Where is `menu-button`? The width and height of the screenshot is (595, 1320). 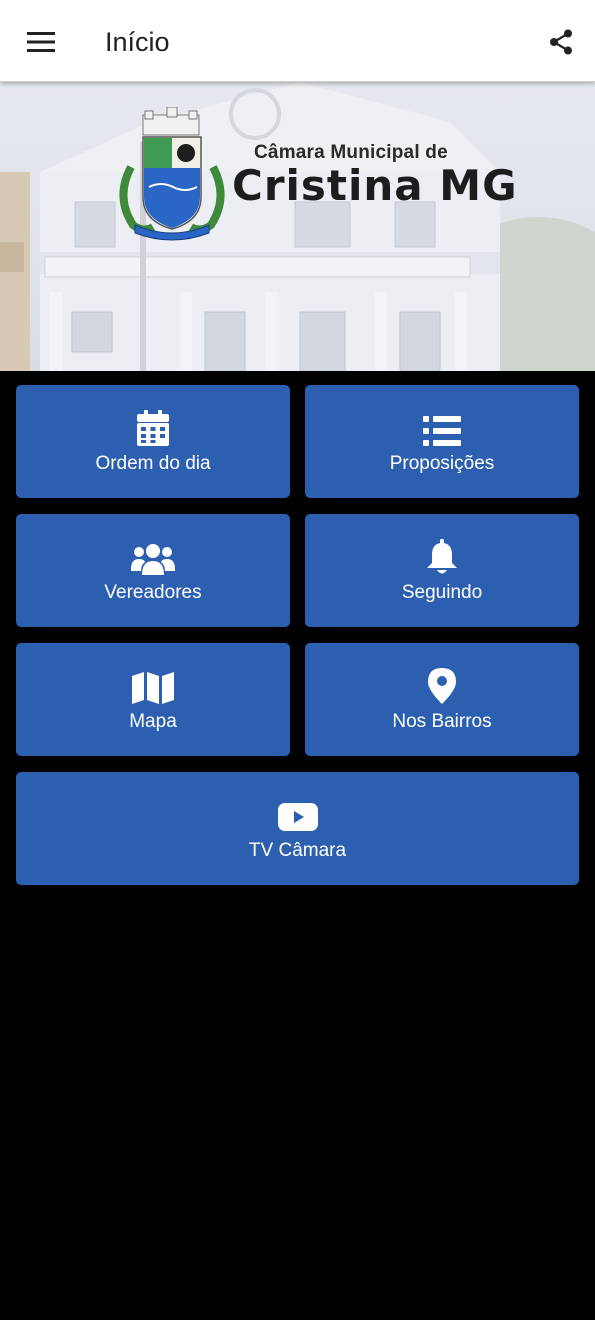
menu-button is located at coordinates (41, 42).